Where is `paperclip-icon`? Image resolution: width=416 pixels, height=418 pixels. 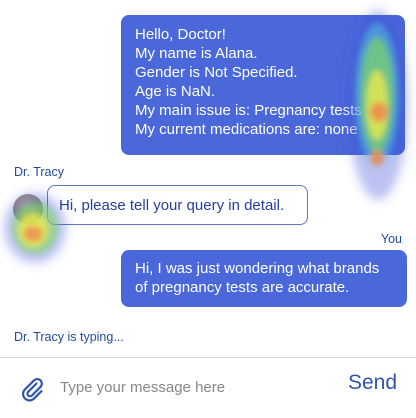
paperclip-icon is located at coordinates (32, 388).